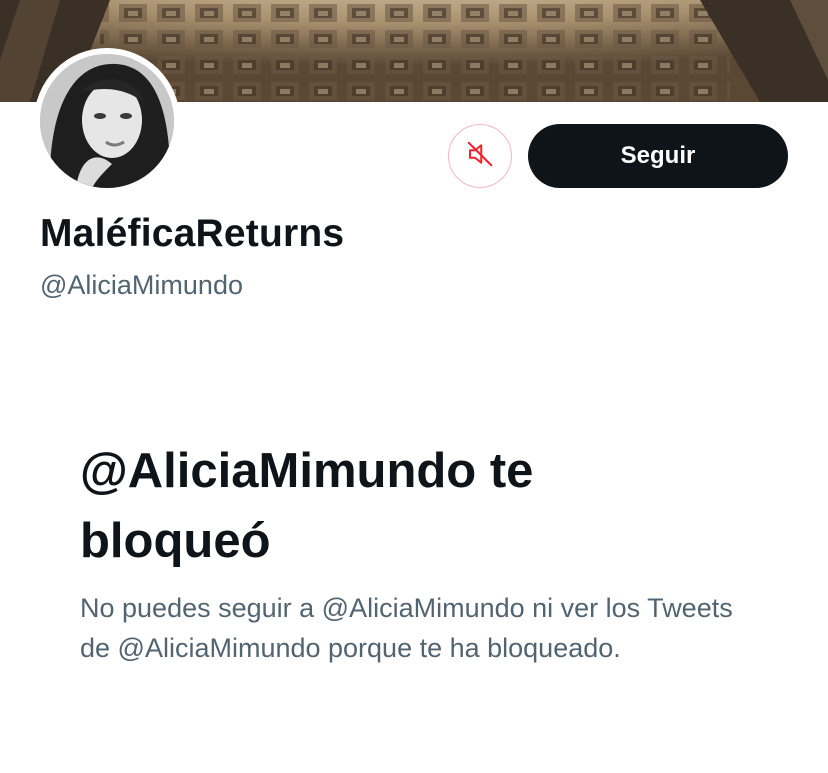 The image size is (828, 773). I want to click on avatar, so click(107, 121).